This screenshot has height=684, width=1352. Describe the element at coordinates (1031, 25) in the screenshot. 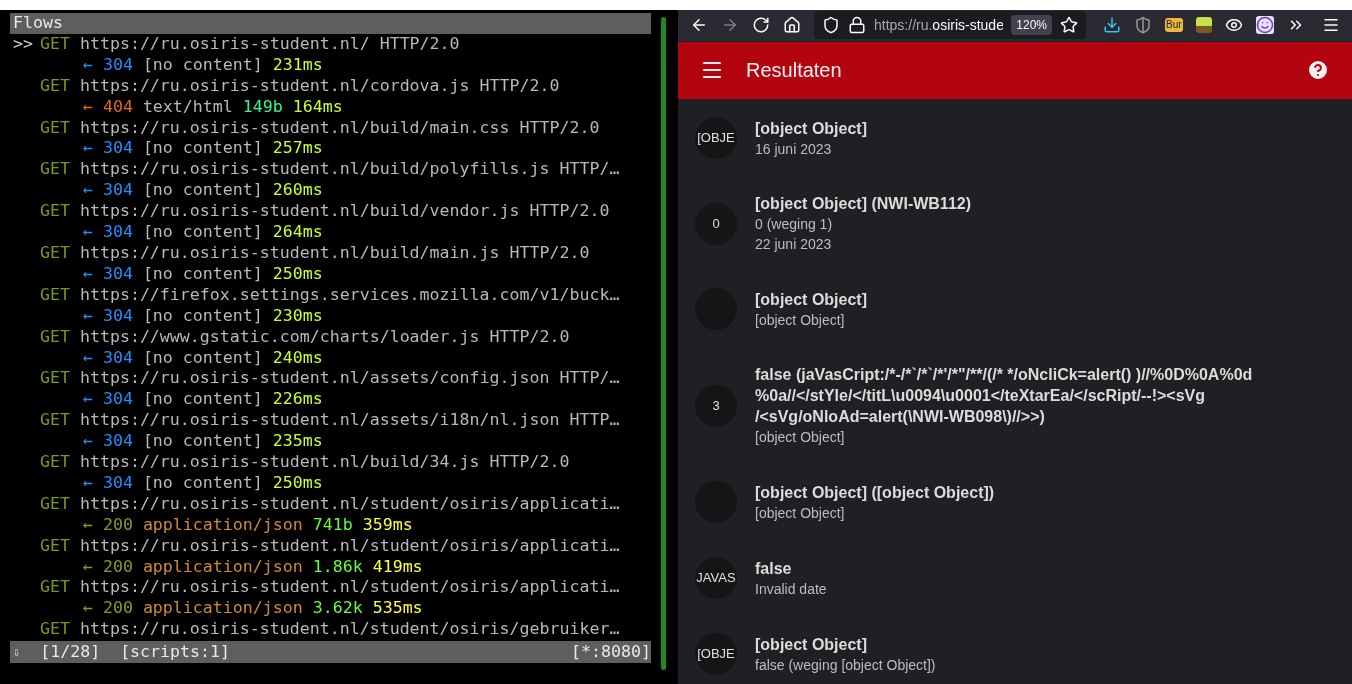

I see `zoom-level-badge: 120%` at that location.